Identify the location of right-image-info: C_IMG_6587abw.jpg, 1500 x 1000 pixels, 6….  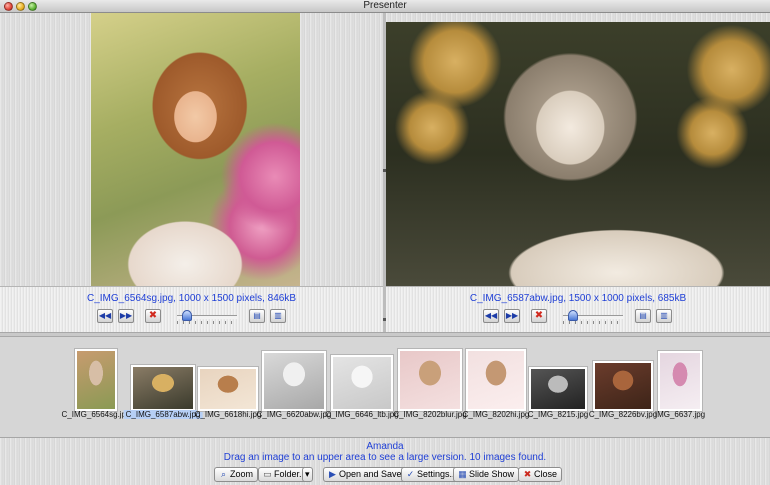
(578, 298).